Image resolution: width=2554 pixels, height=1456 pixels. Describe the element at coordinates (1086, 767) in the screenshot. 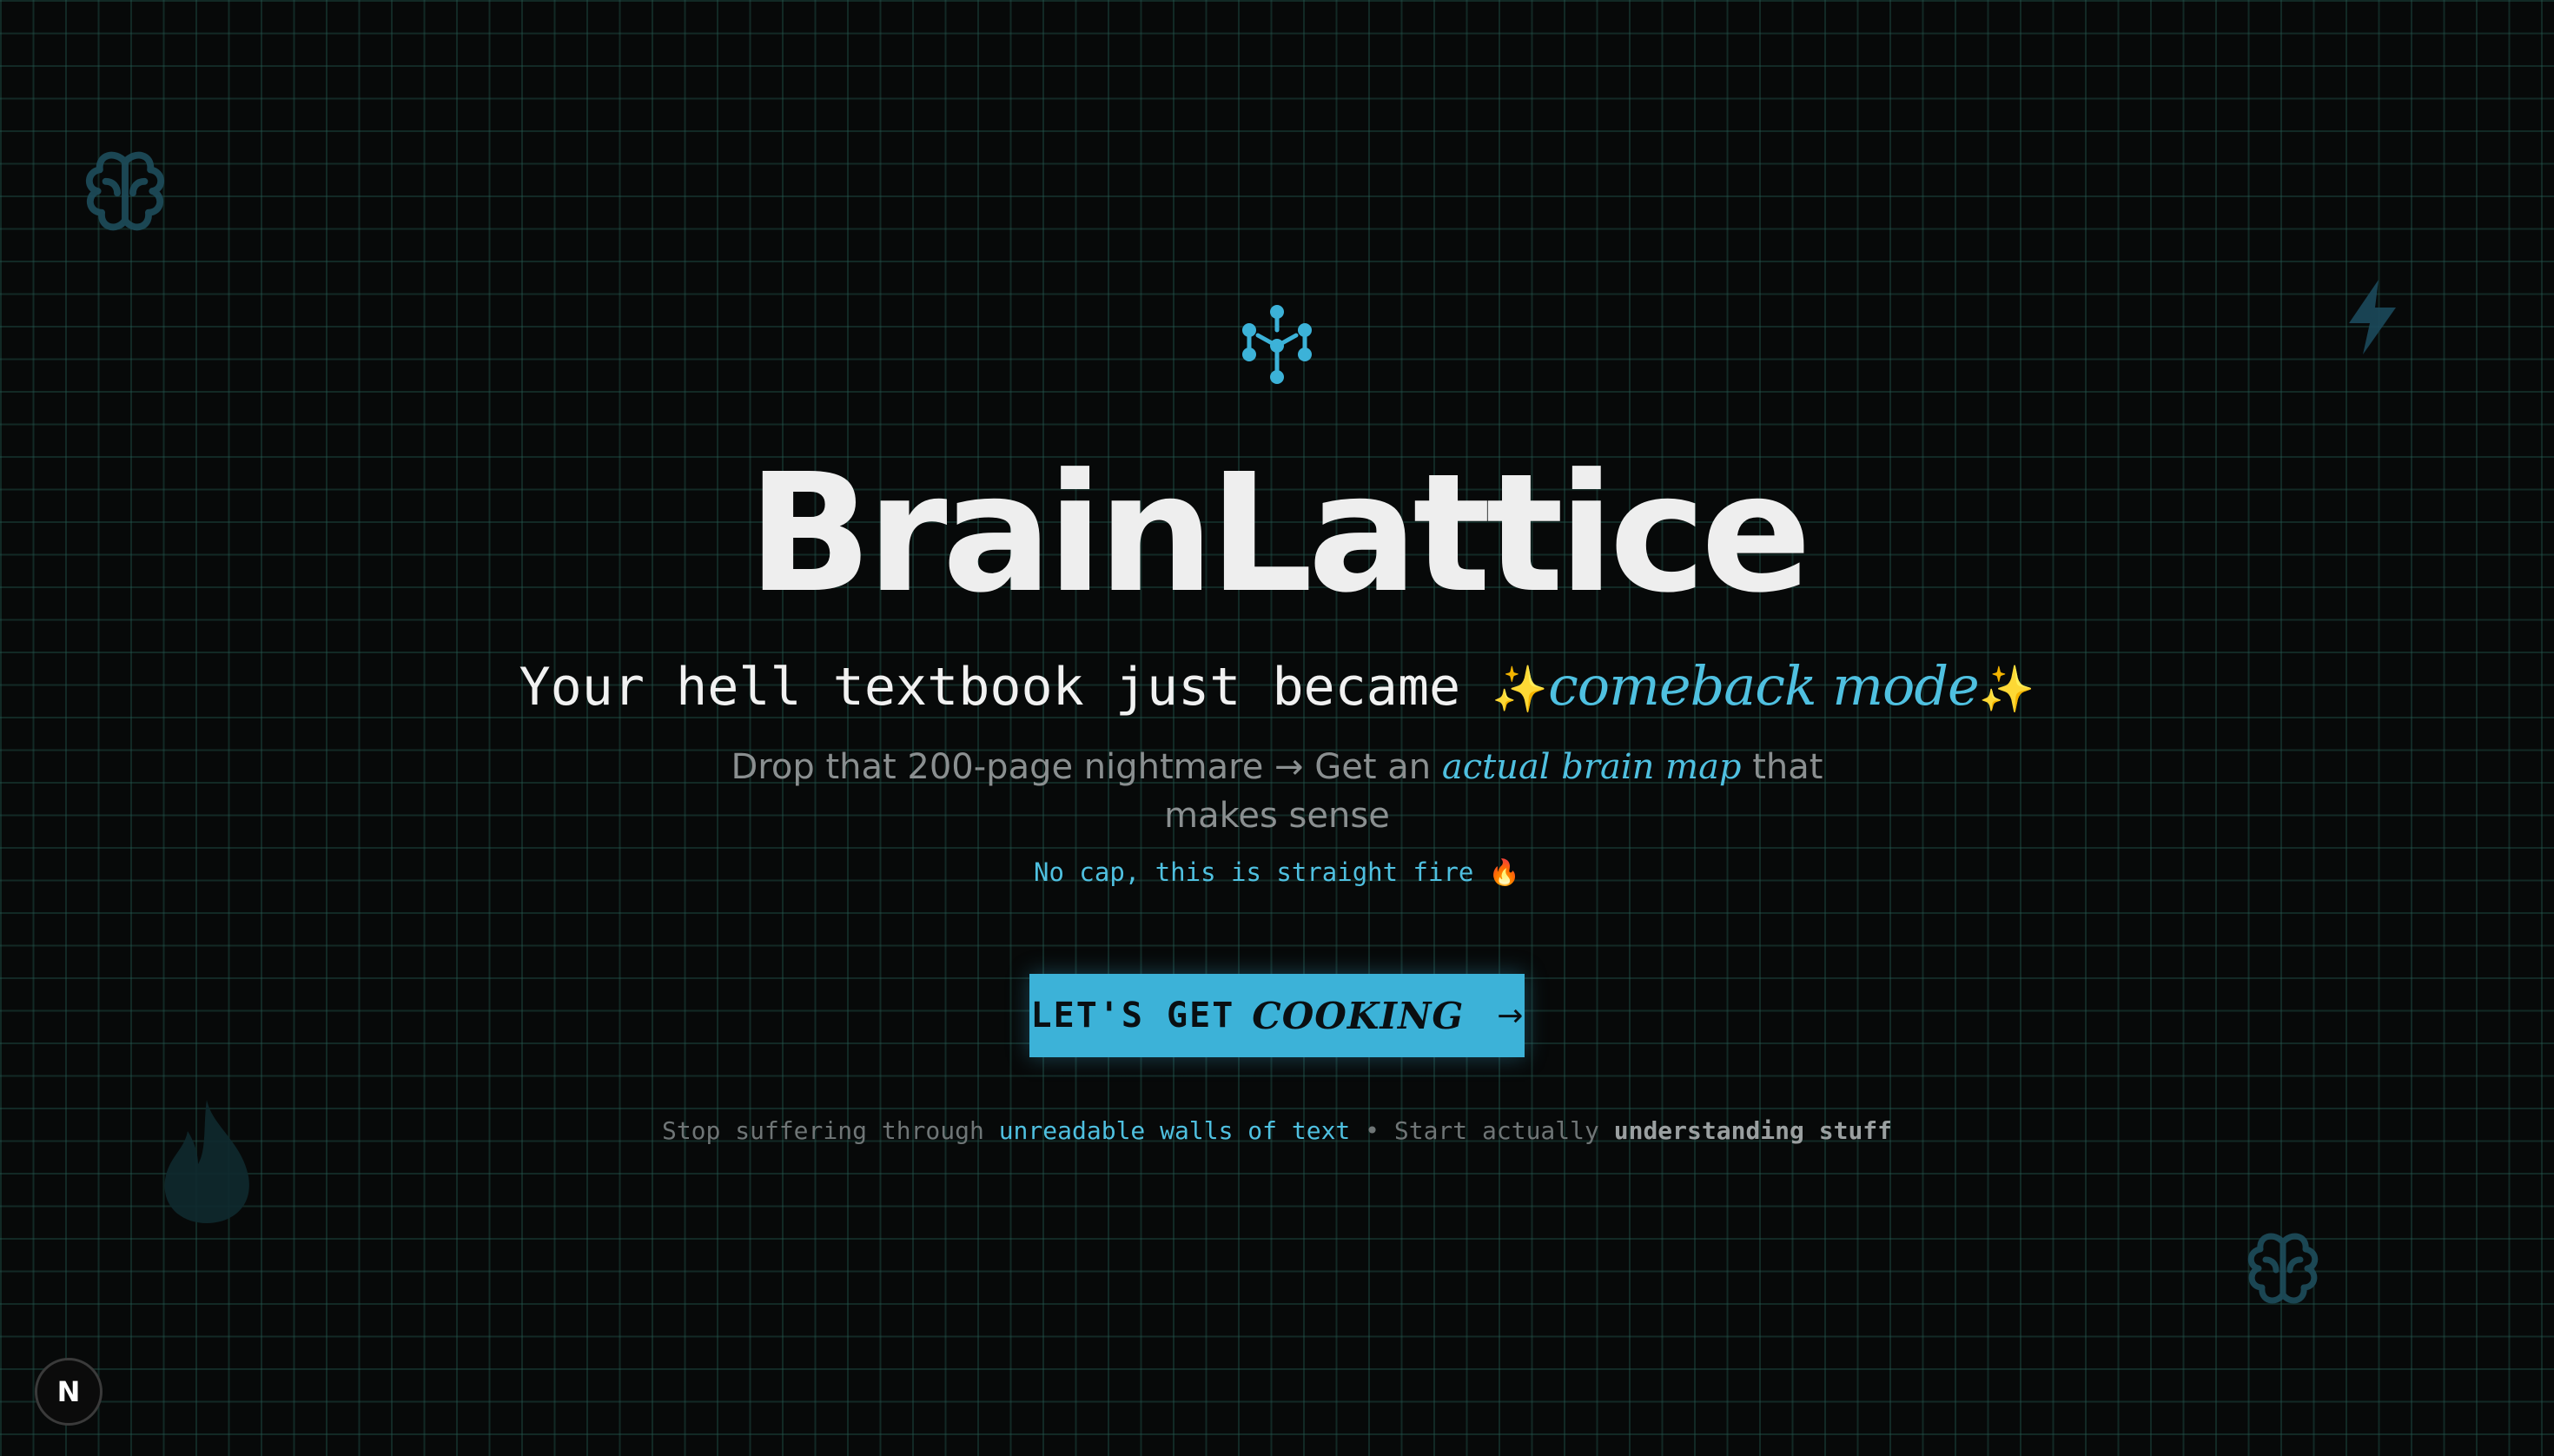

I see `subline-text: Drop that 200-page nightmare → Get an` at that location.